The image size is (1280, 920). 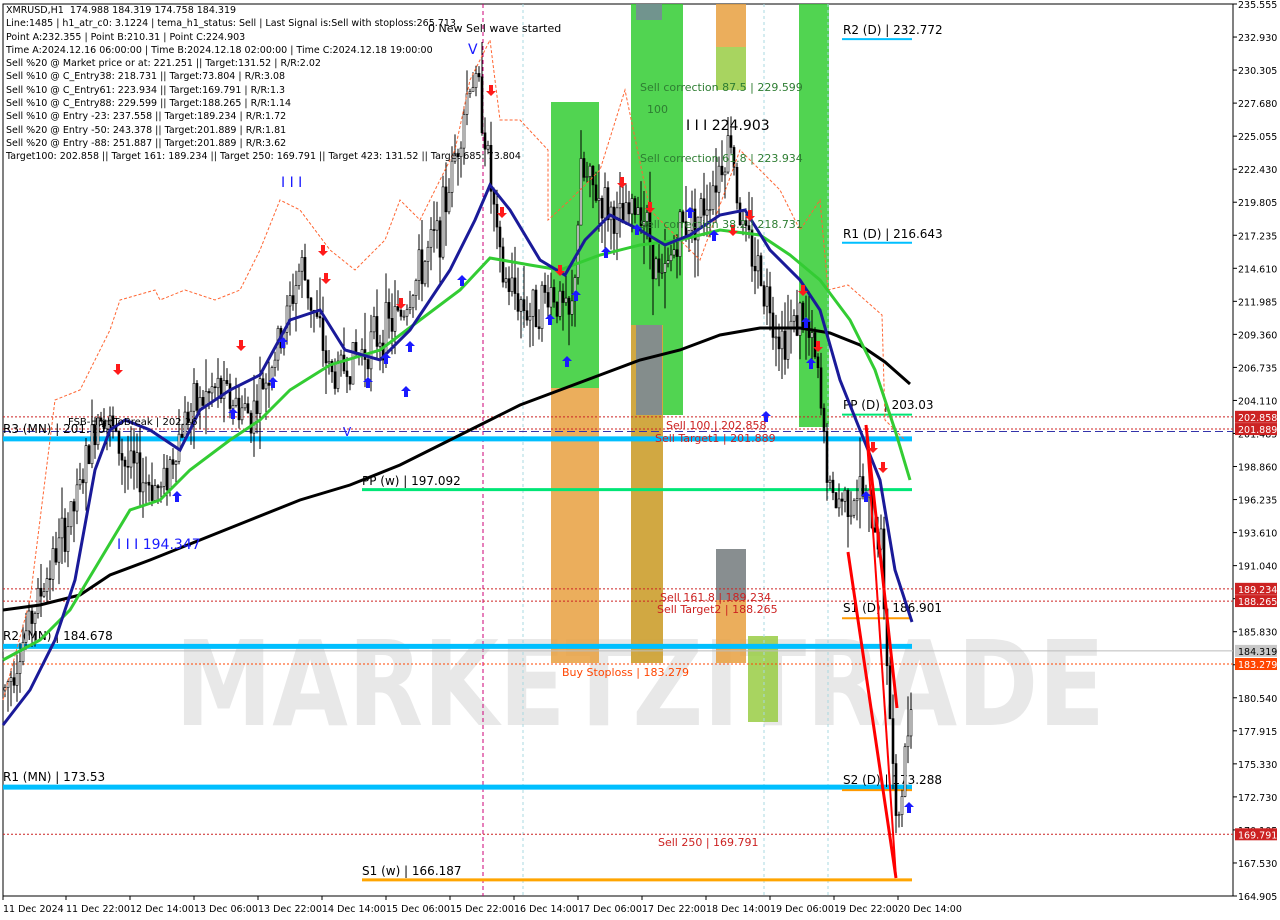 I want to click on level-label: R1 (MN) | 173.53, so click(x=54, y=777).